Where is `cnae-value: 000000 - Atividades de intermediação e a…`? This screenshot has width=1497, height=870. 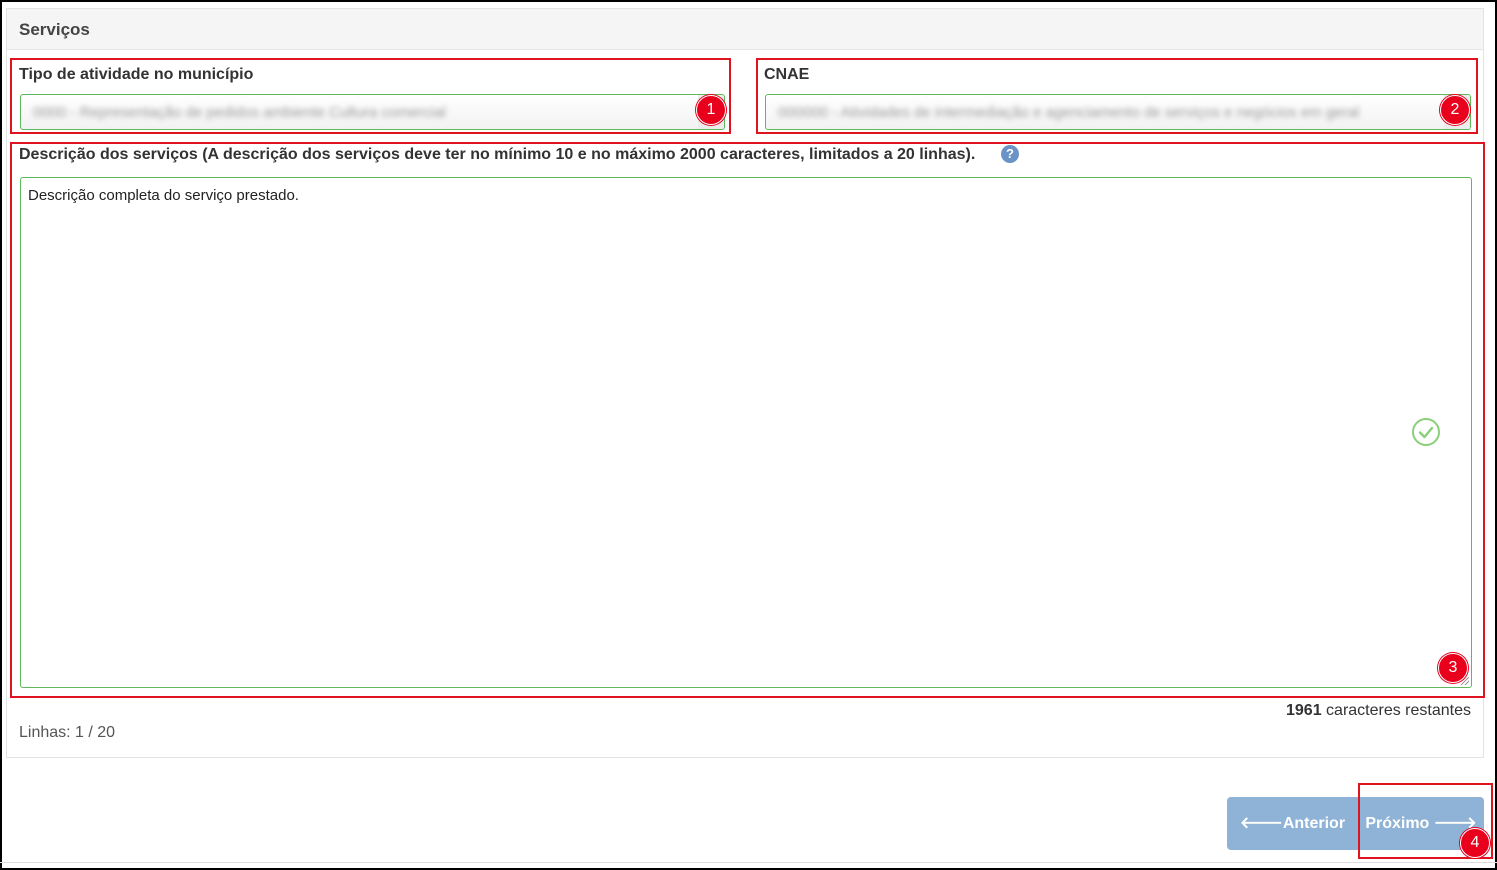 cnae-value: 000000 - Atividades de intermediação e a… is located at coordinates (1069, 112).